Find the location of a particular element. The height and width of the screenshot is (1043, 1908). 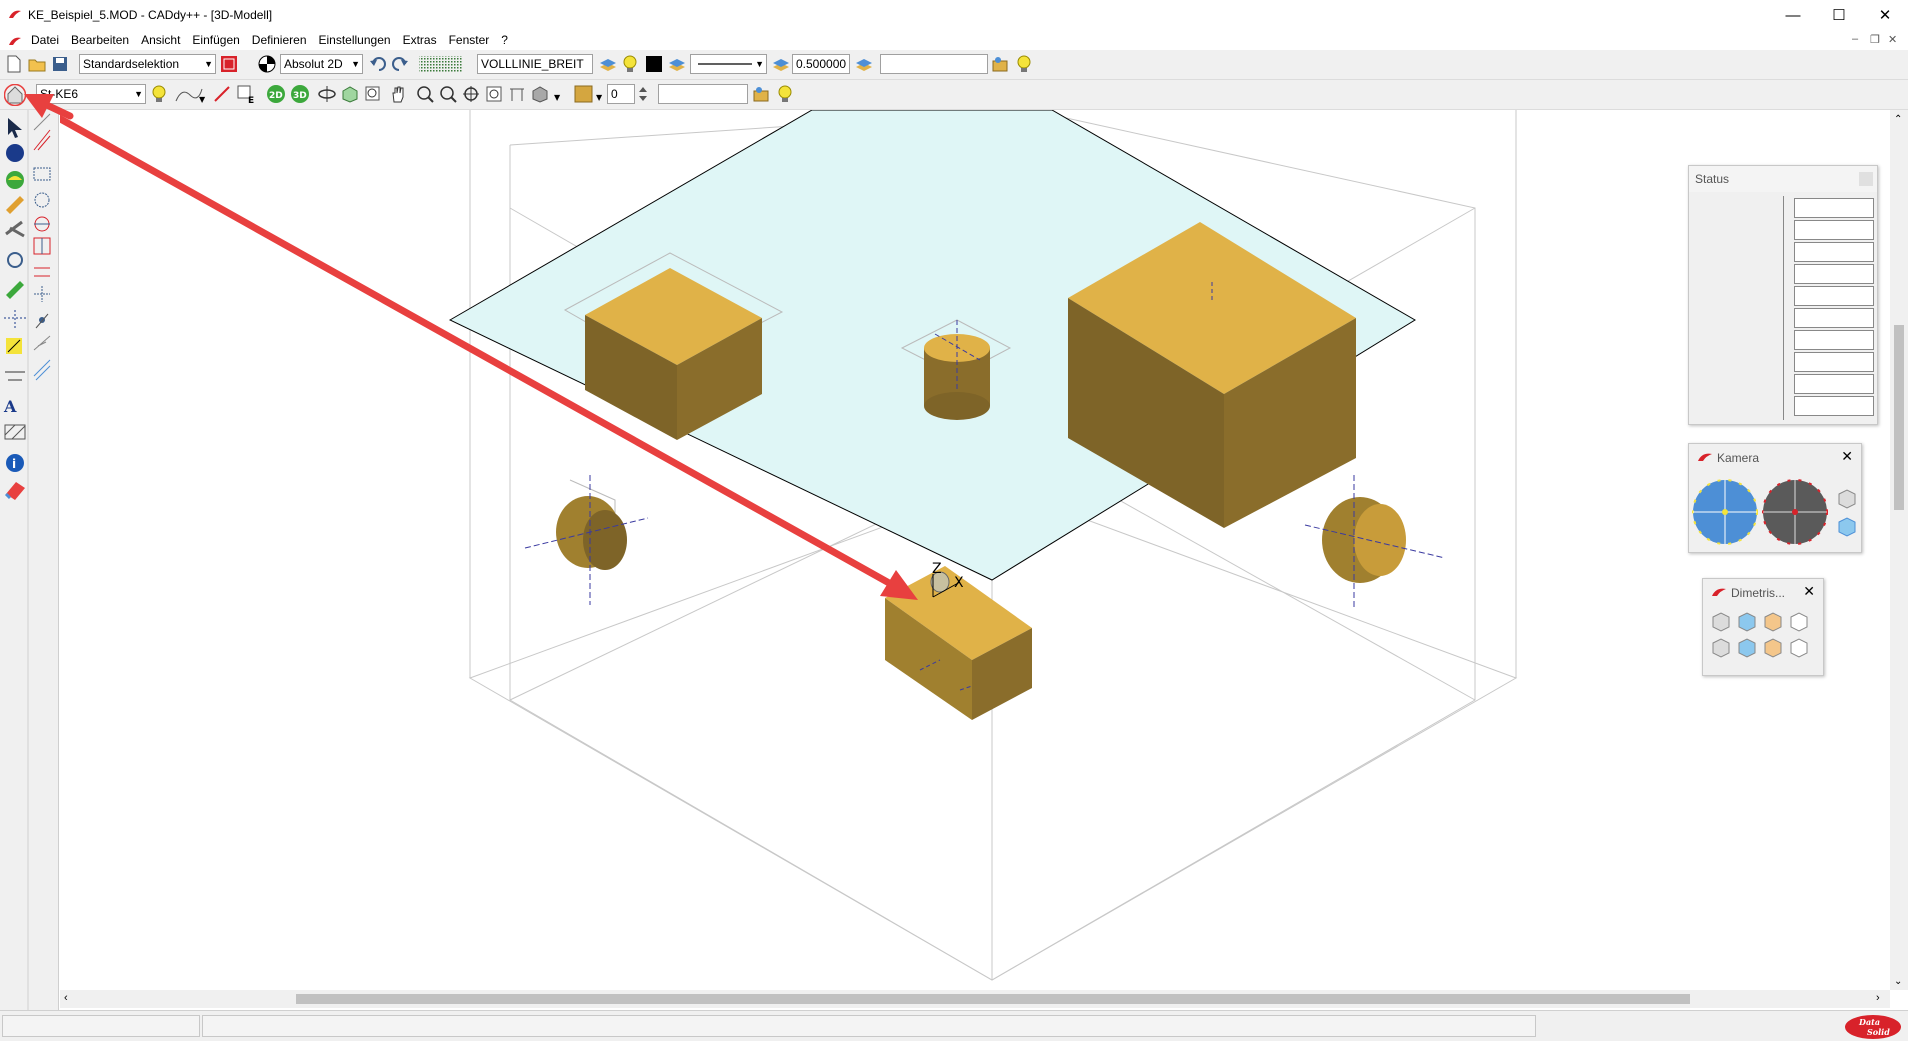

parallel-line-icon is located at coordinates (42, 284).